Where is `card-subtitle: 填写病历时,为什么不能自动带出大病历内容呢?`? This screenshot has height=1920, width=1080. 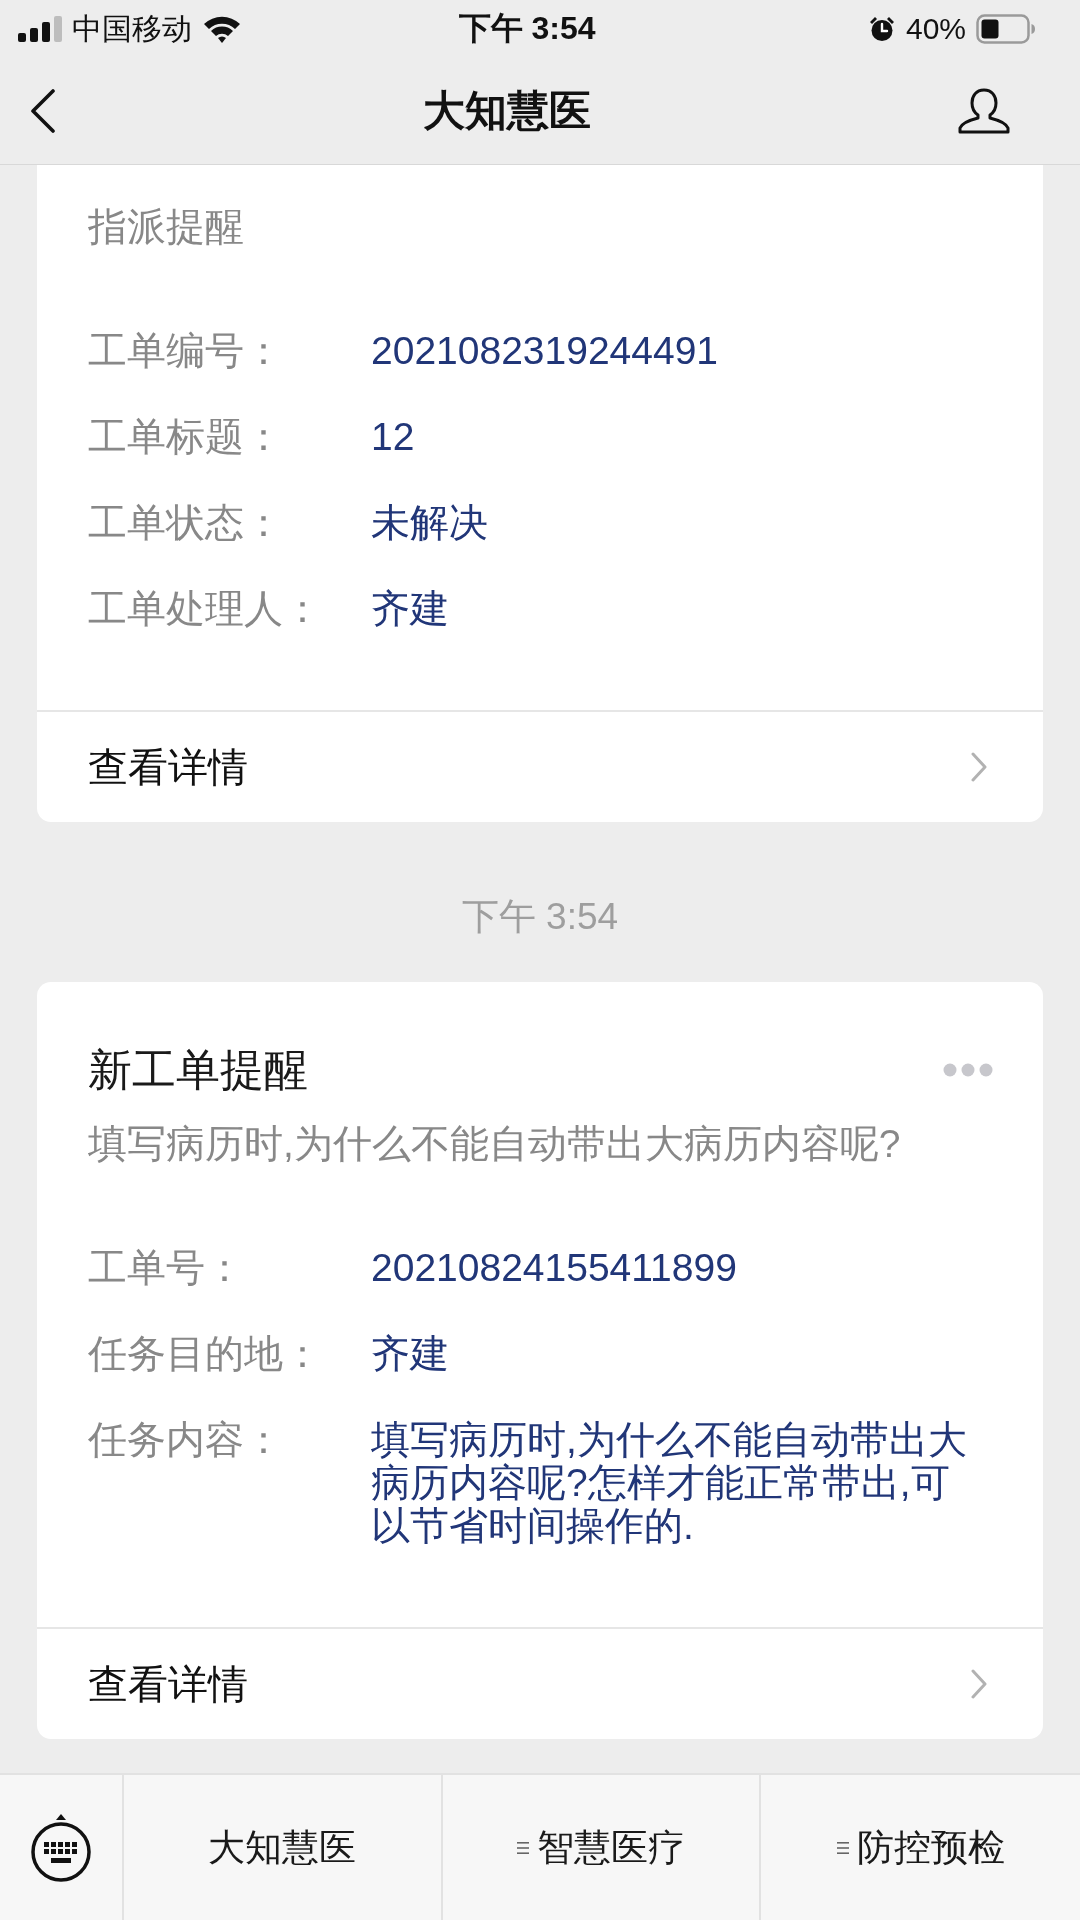 card-subtitle: 填写病历时,为什么不能自动带出大病历内容呢? is located at coordinates (494, 1144).